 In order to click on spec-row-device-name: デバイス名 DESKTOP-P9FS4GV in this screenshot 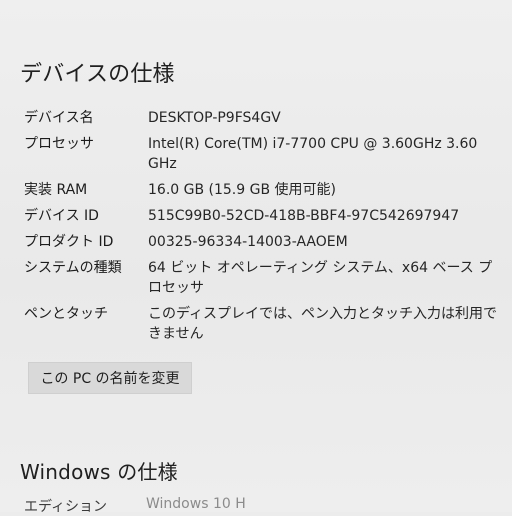, I will do `click(262, 118)`.